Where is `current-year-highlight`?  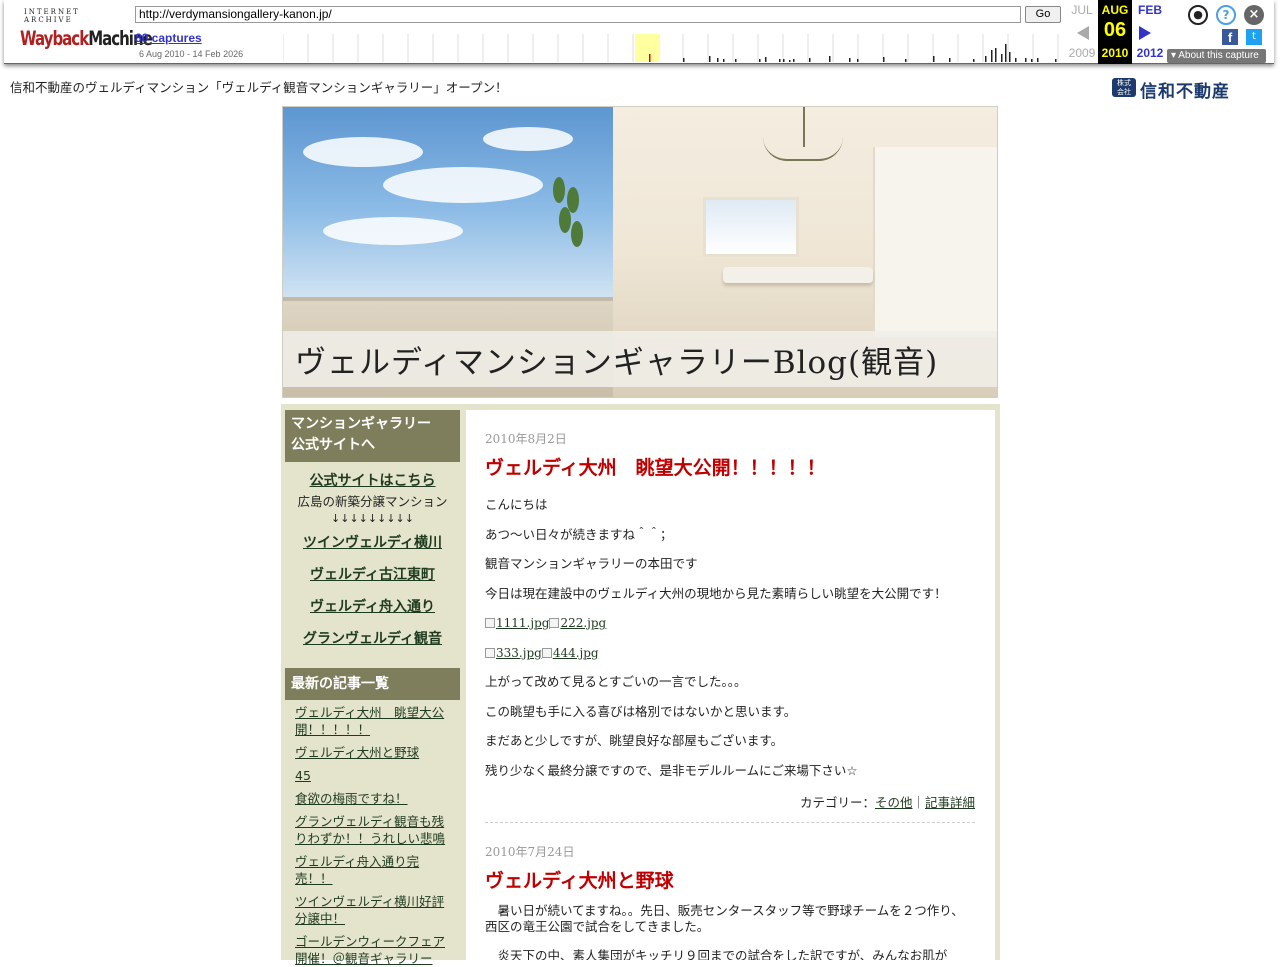
current-year-highlight is located at coordinates (647, 48).